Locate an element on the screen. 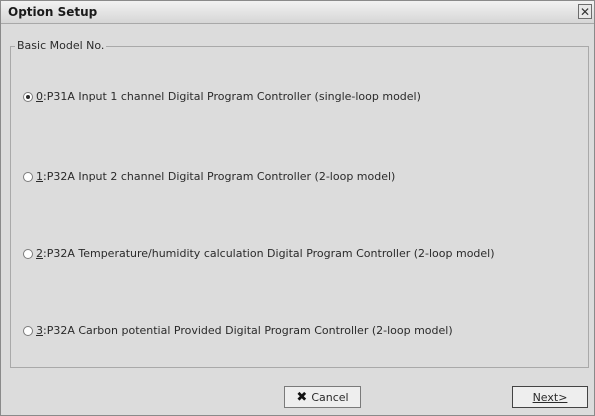 The image size is (595, 416). x-icon: ✖ is located at coordinates (302, 397).